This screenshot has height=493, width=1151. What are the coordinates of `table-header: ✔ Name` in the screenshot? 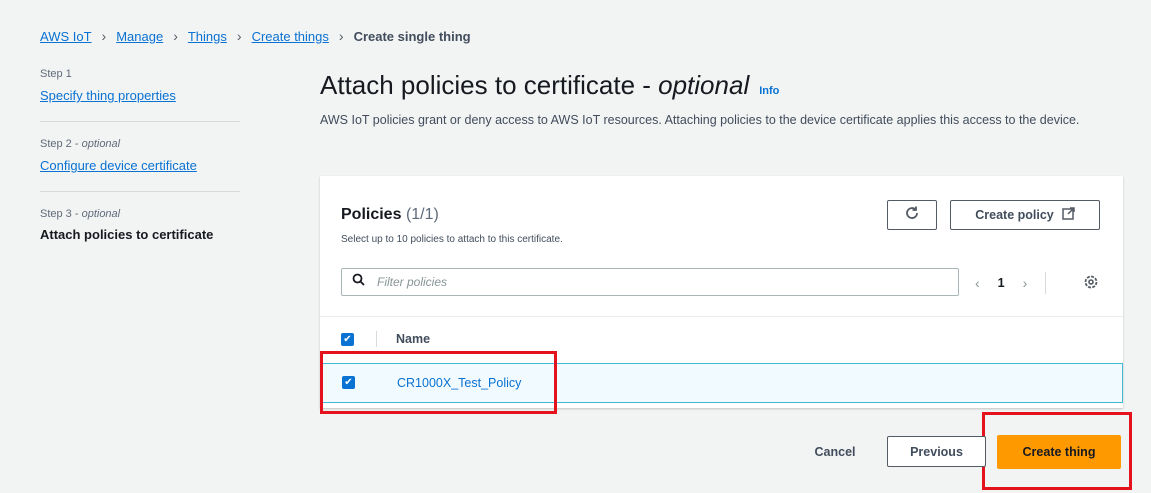 It's located at (721, 338).